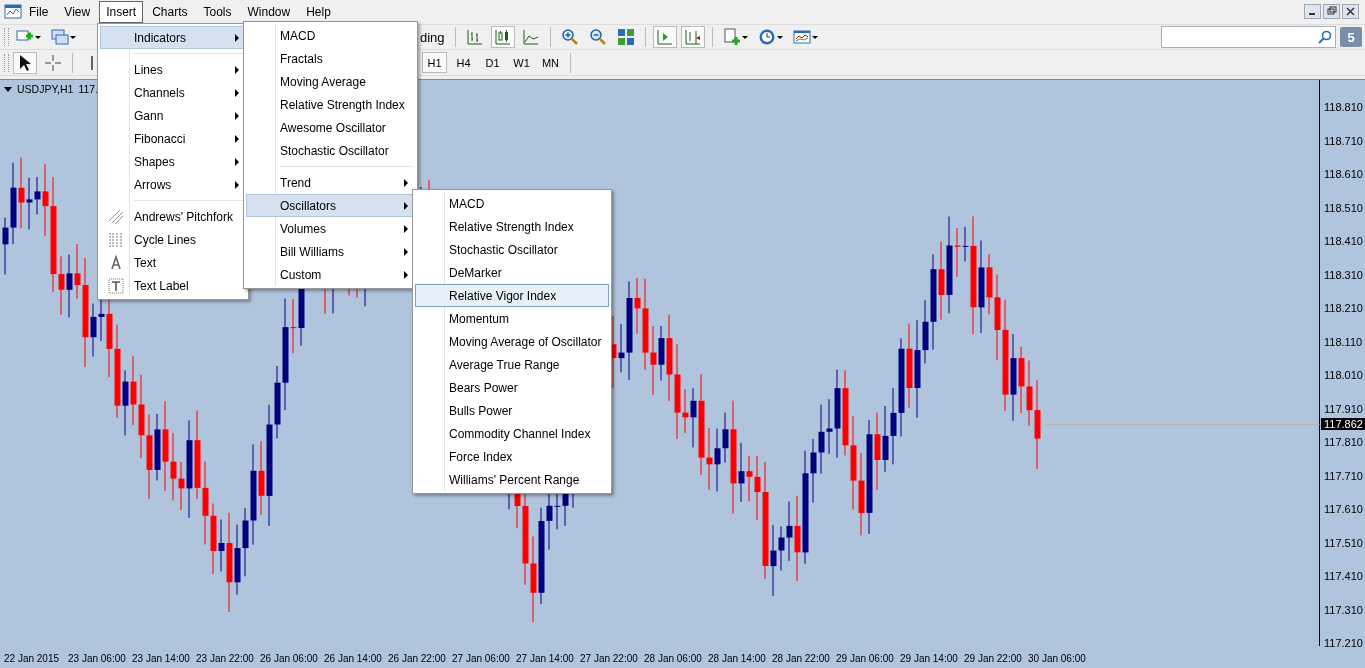 The image size is (1365, 668). I want to click on menu-item: Tools, so click(217, 11).